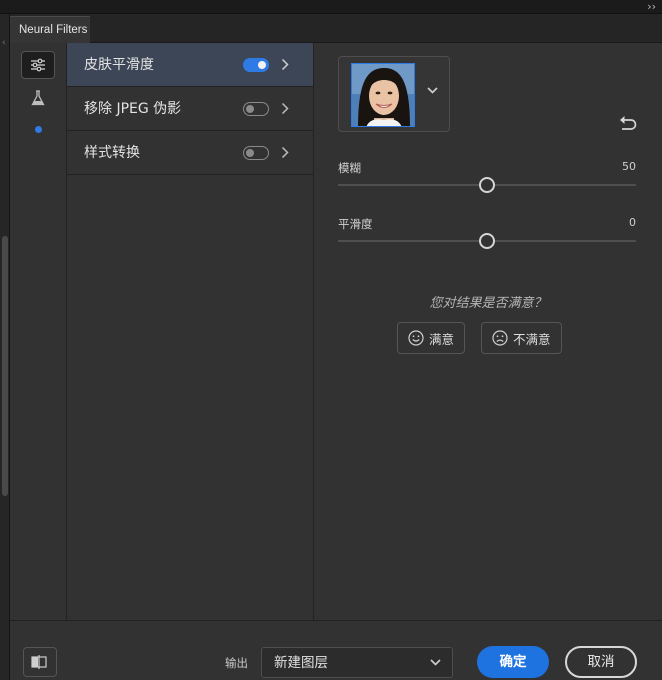 Image resolution: width=662 pixels, height=680 pixels. Describe the element at coordinates (349, 168) in the screenshot. I see `slider-label: 模糊` at that location.